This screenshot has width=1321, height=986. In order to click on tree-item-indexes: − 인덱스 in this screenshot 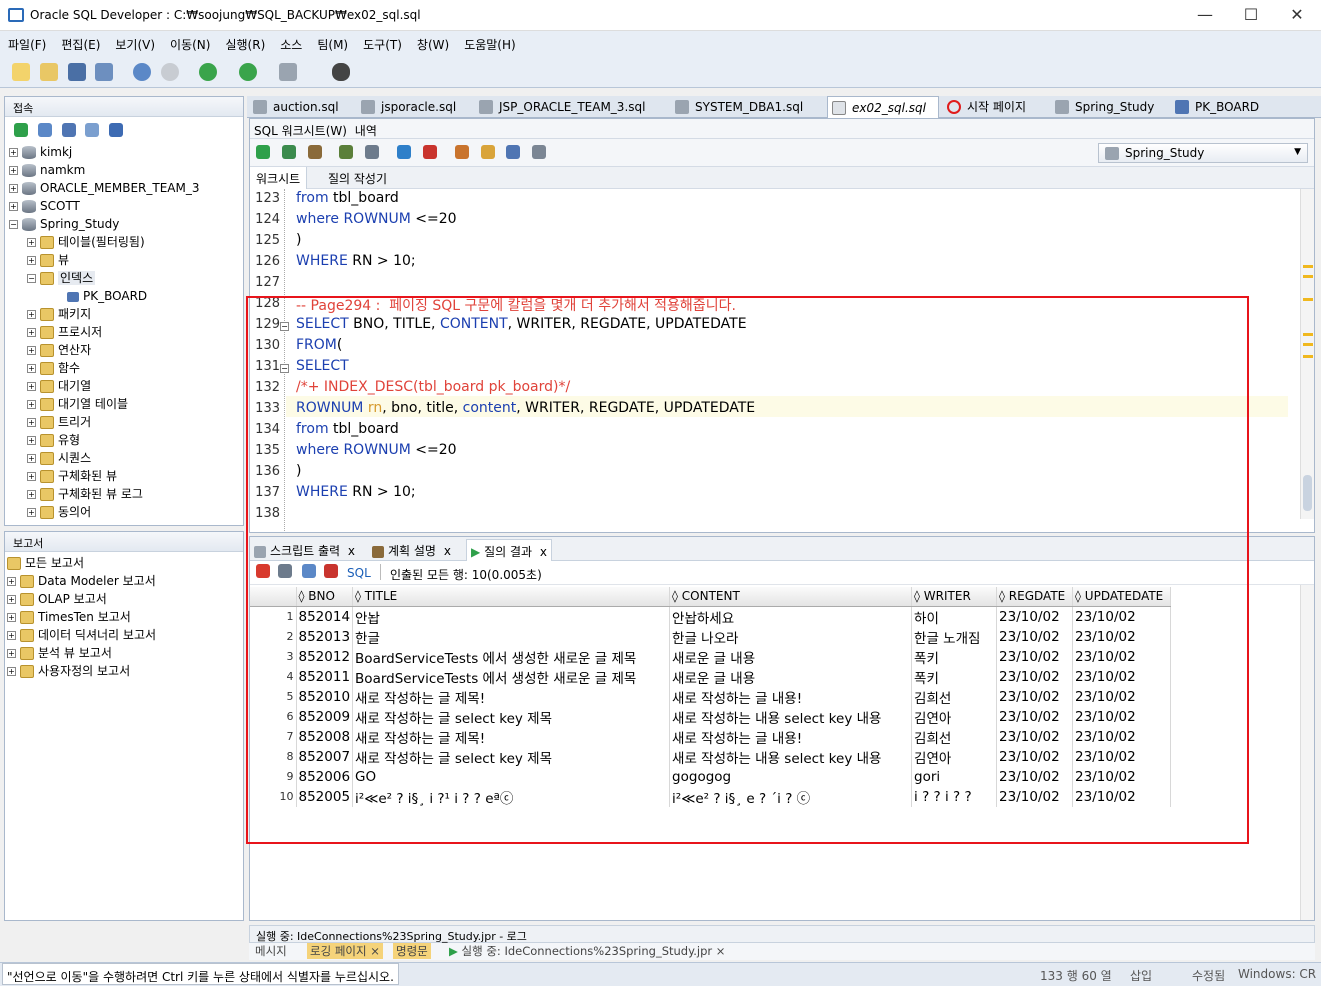, I will do `click(126, 278)`.